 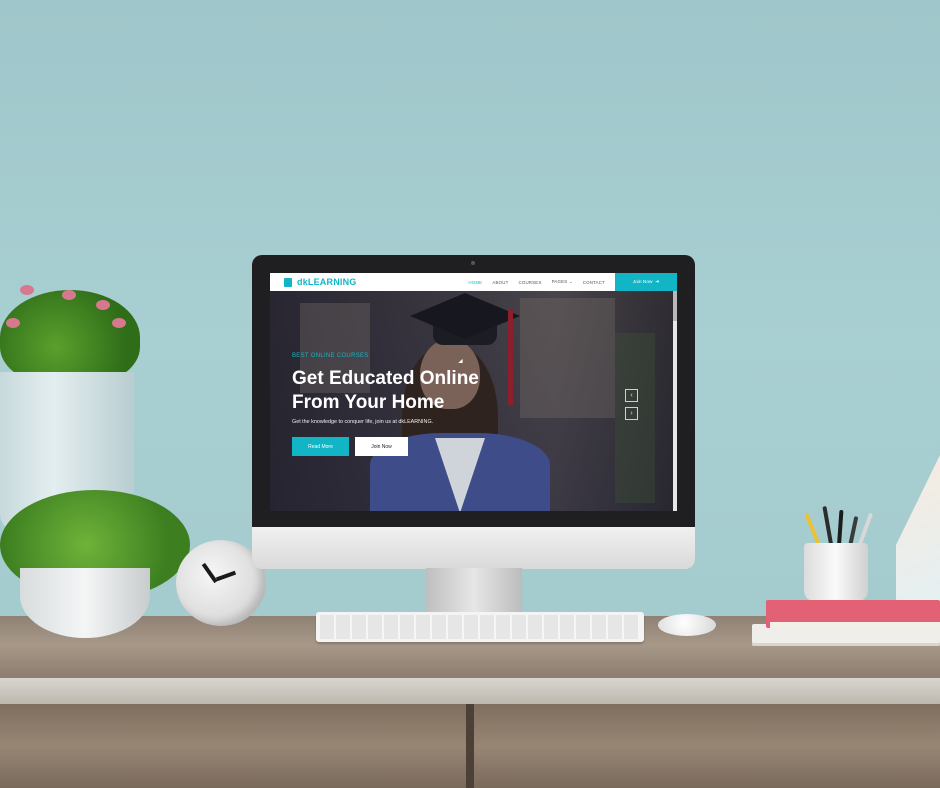 What do you see at coordinates (233, 746) in the screenshot?
I see `desk-drawer-left` at bounding box center [233, 746].